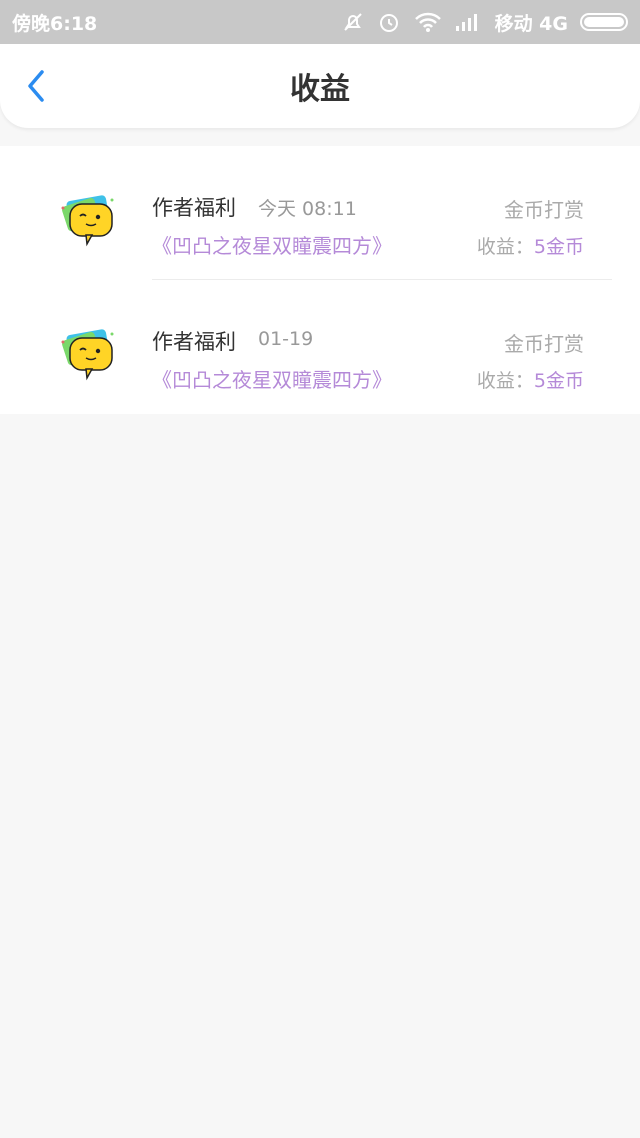  Describe the element at coordinates (320, 347) in the screenshot. I see `list-item: 作者福利 01-19 金币打赏 《凹凸之夜星双瞳震四方》 收益： 5金币` at that location.